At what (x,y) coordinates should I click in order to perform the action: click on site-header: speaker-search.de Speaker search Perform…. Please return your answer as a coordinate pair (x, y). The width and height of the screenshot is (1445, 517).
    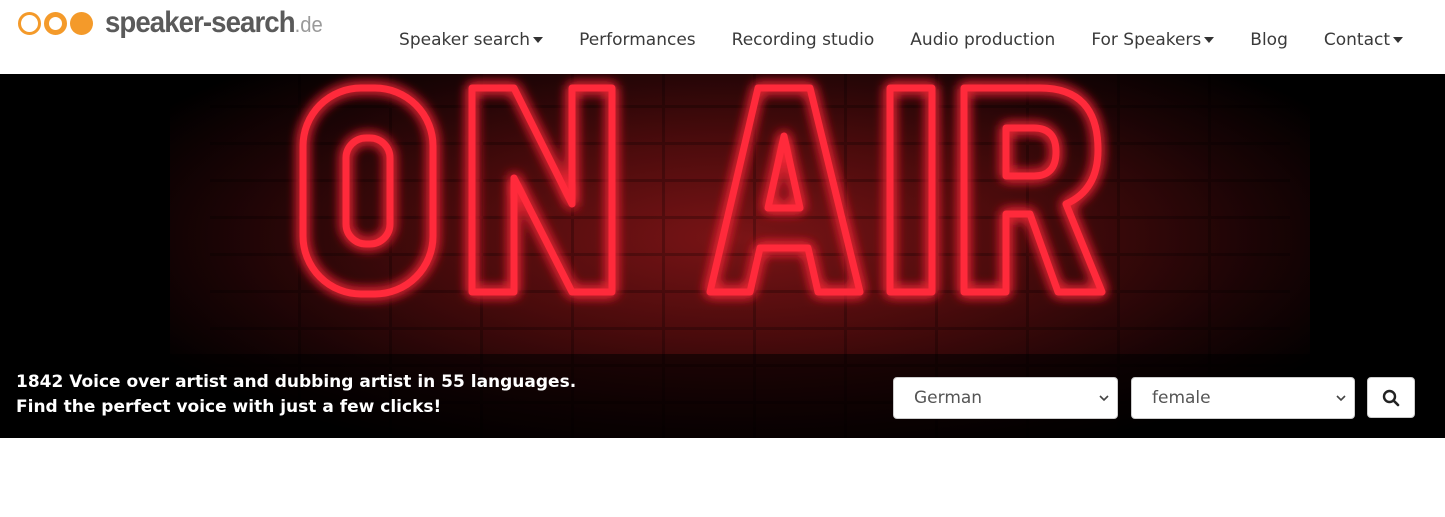
    Looking at the image, I should click on (722, 37).